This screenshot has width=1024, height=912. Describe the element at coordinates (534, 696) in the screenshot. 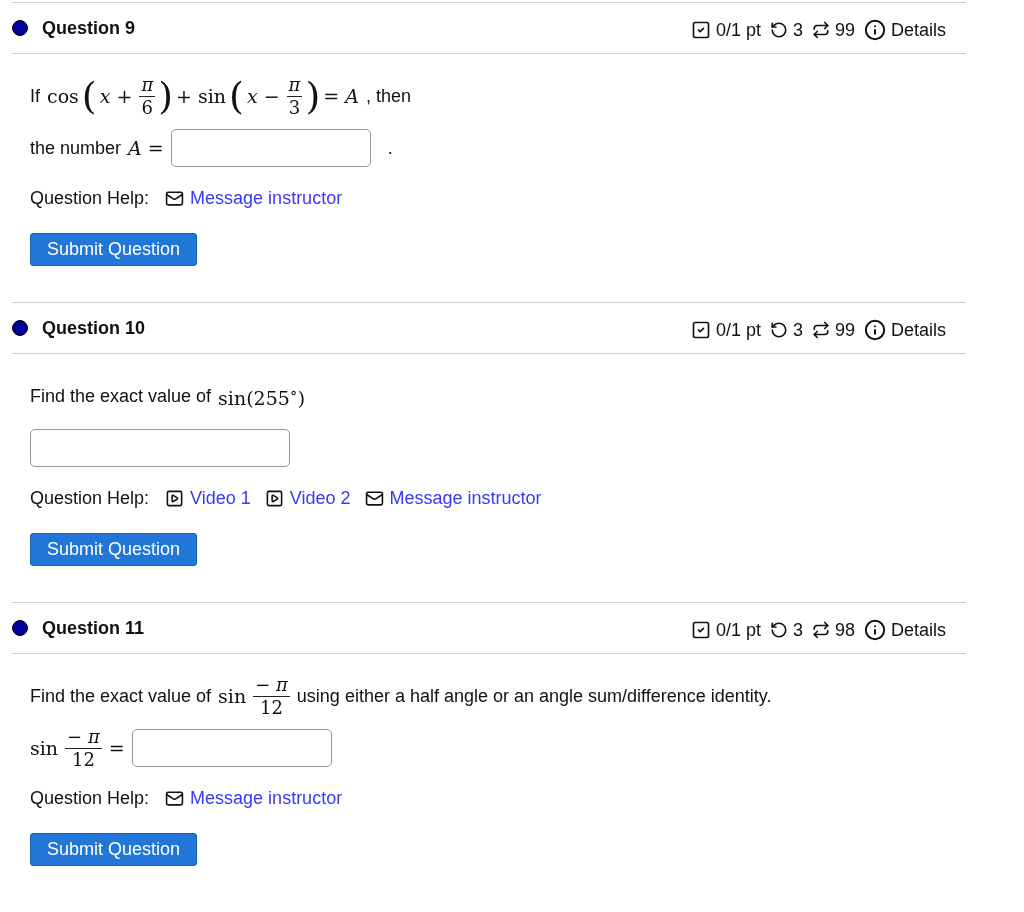

I see `question-text: using either a half angle or an angle sum/difference identity.` at that location.